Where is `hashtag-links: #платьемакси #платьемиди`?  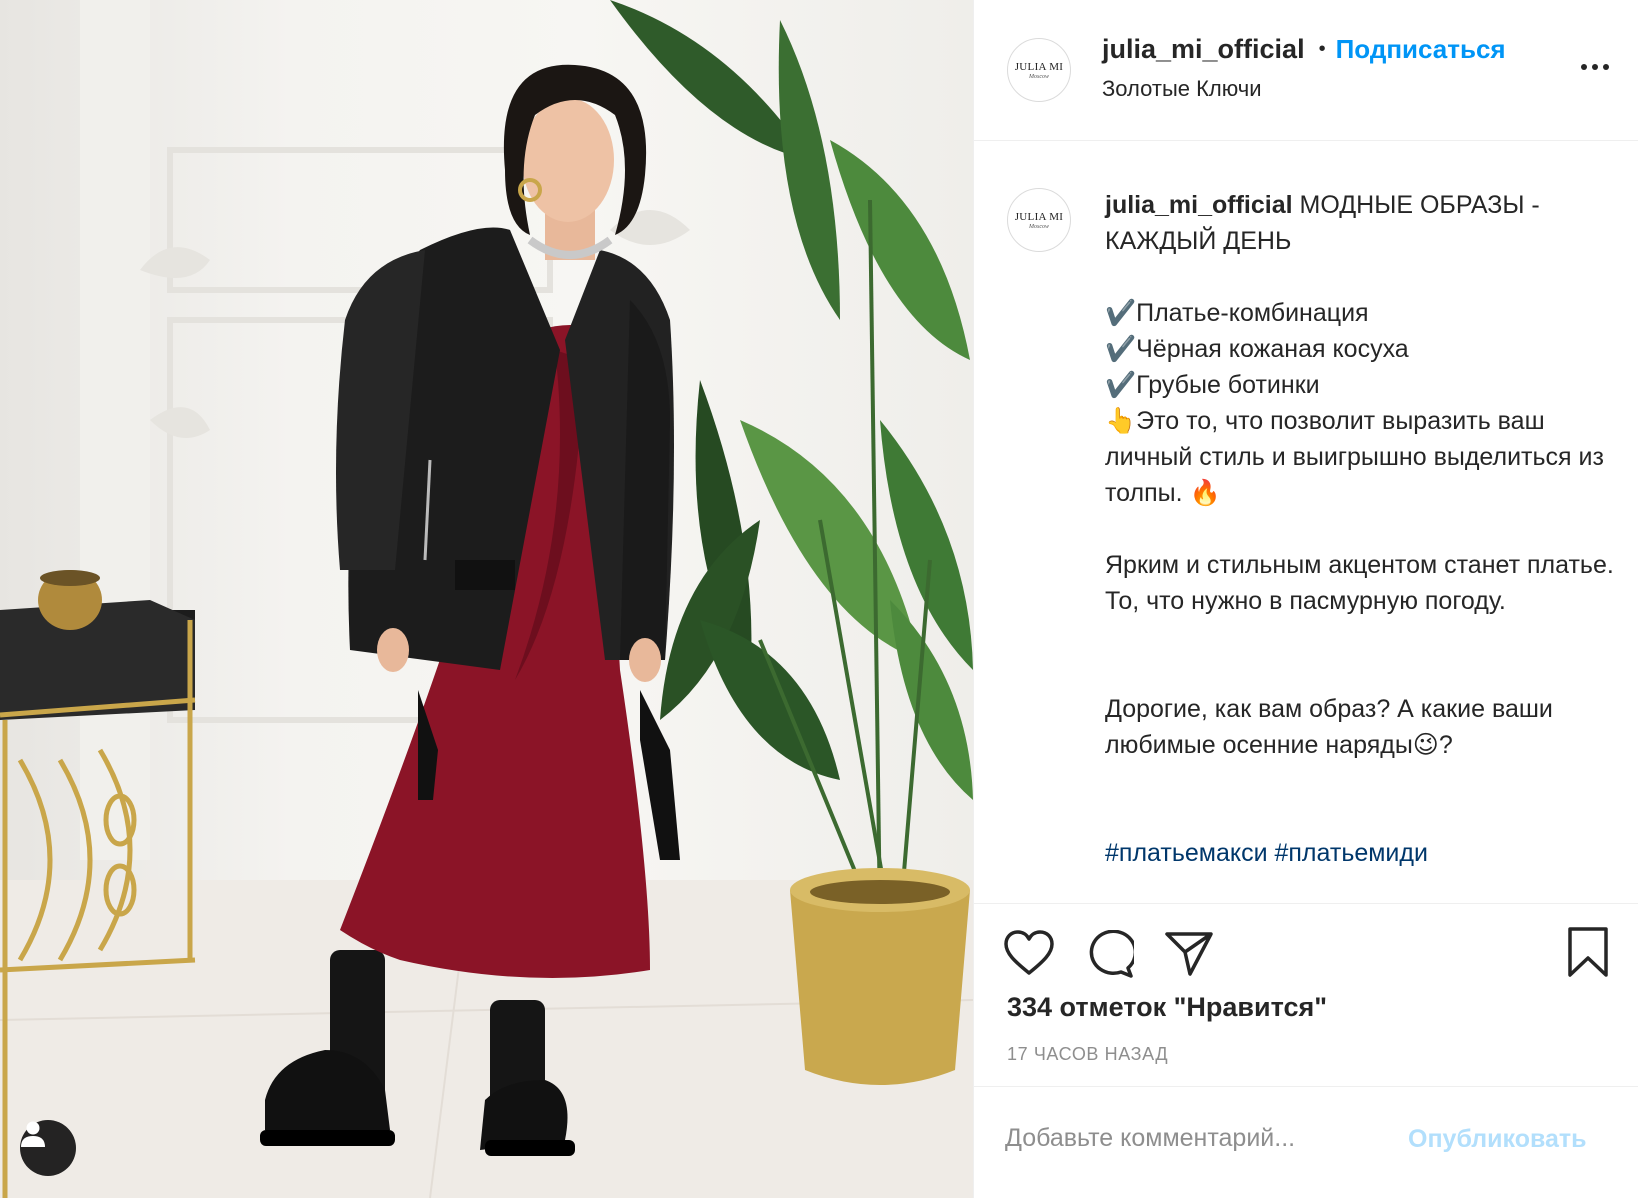 hashtag-links: #платьемакси #платьемиди is located at coordinates (1360, 853).